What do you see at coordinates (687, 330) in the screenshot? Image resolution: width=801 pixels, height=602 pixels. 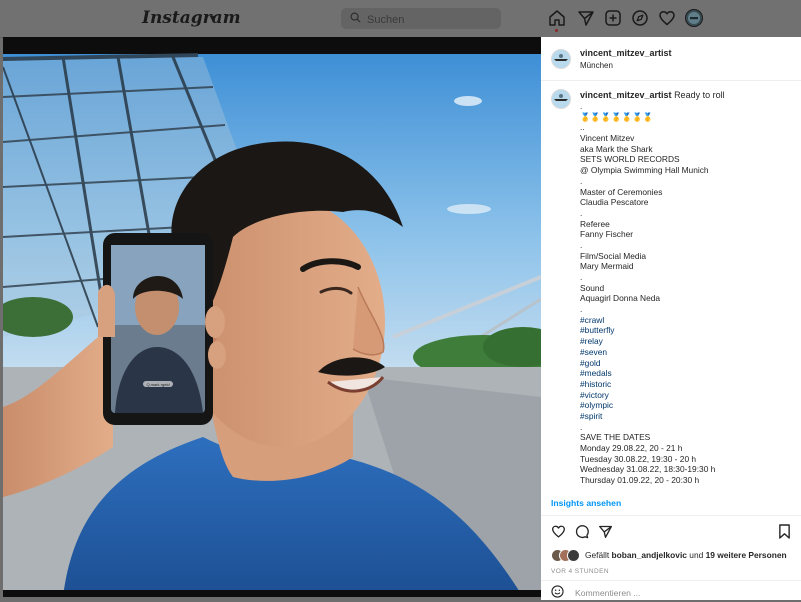 I see `hashtag-link: #butterfly` at bounding box center [687, 330].